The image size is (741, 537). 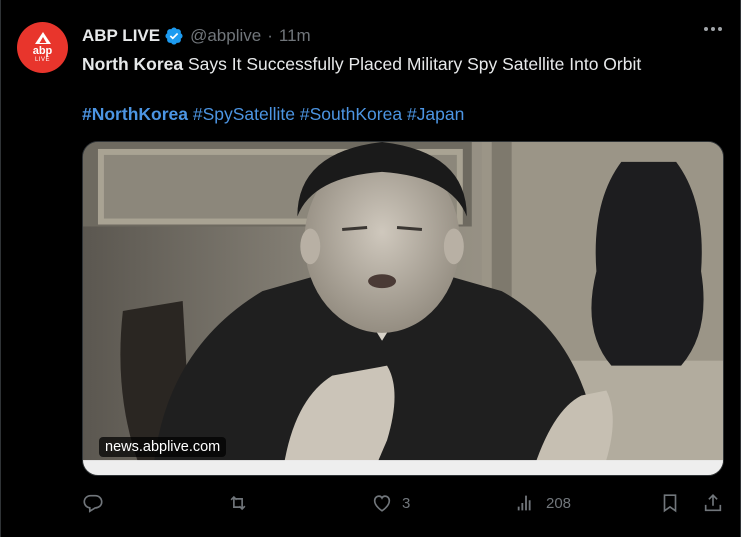 I want to click on repost-button, so click(x=242, y=503).